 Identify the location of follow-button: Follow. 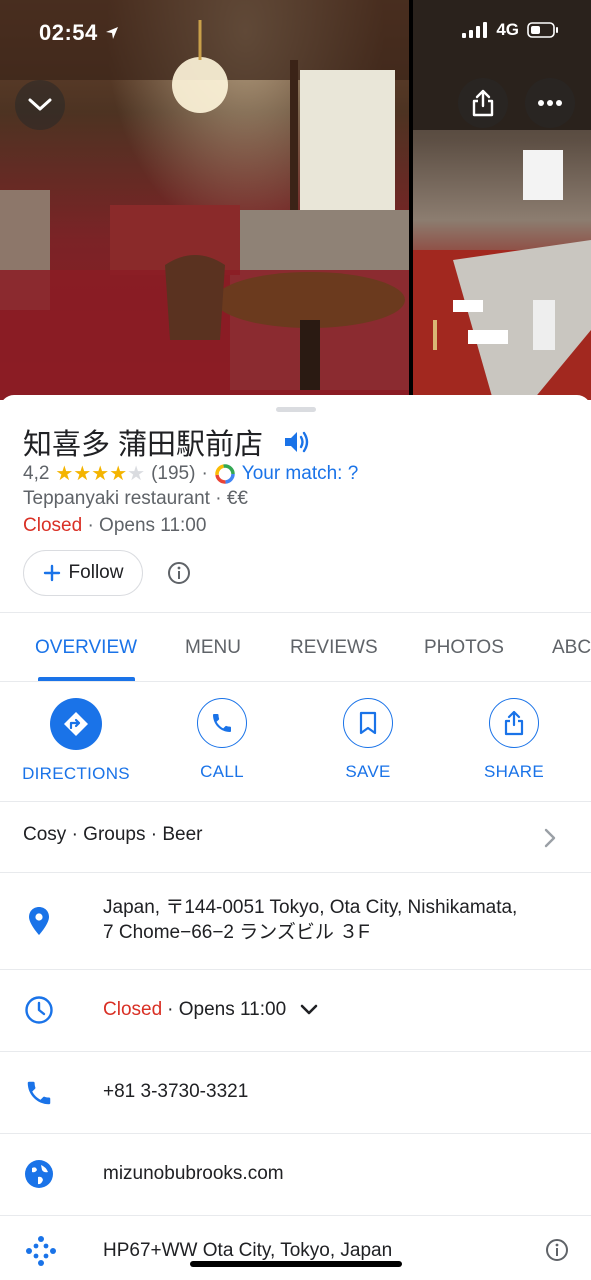
(83, 573).